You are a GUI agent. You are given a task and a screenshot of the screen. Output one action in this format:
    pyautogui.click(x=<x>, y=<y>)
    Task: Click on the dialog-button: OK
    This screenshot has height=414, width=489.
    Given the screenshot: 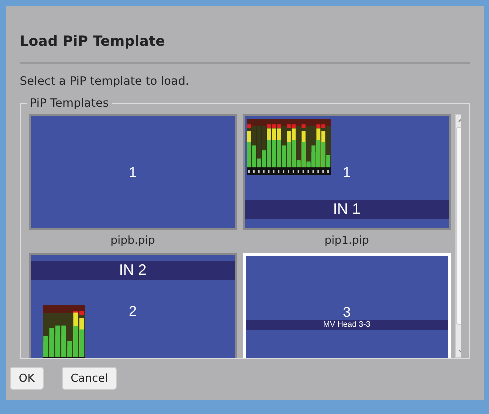 What is the action you would take?
    pyautogui.click(x=27, y=378)
    